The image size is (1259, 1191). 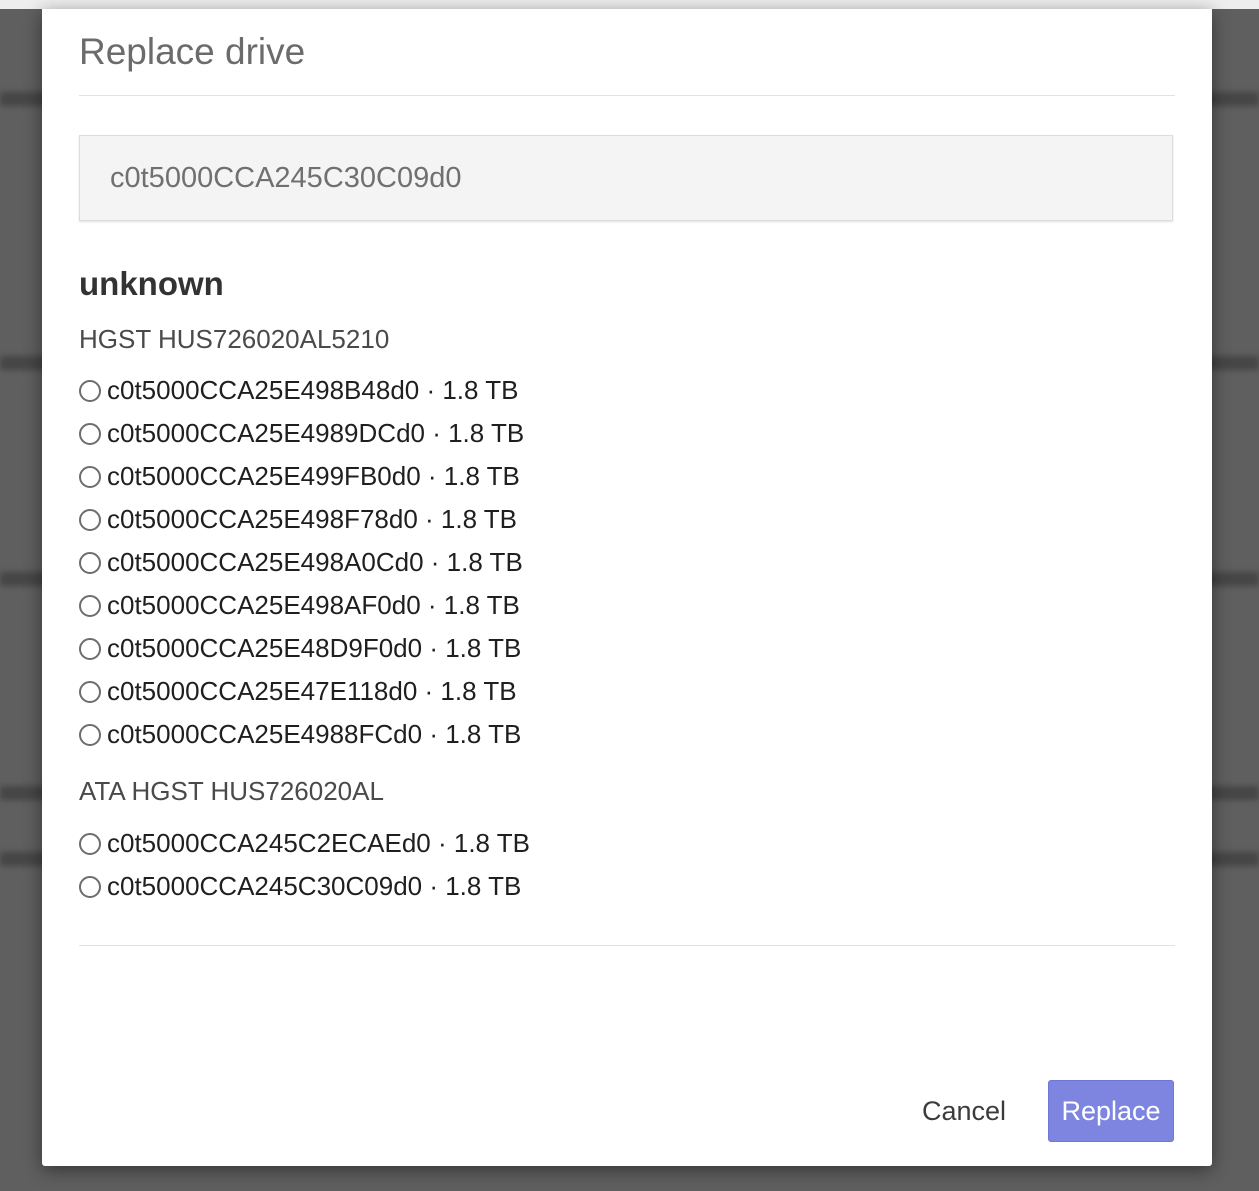 I want to click on drive-option-label: c0t5000CCA25E498F78d0 · 1.8 TB, so click(x=312, y=519).